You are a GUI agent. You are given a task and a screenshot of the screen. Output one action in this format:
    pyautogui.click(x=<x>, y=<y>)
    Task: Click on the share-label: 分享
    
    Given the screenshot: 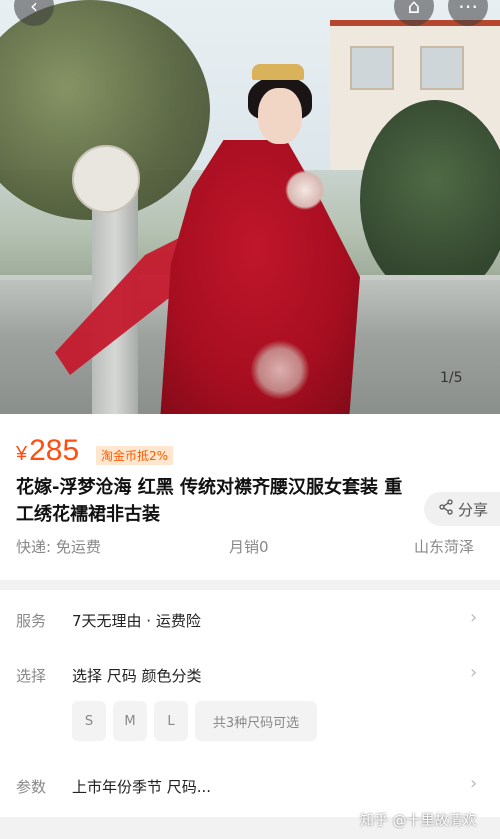 What is the action you would take?
    pyautogui.click(x=473, y=509)
    